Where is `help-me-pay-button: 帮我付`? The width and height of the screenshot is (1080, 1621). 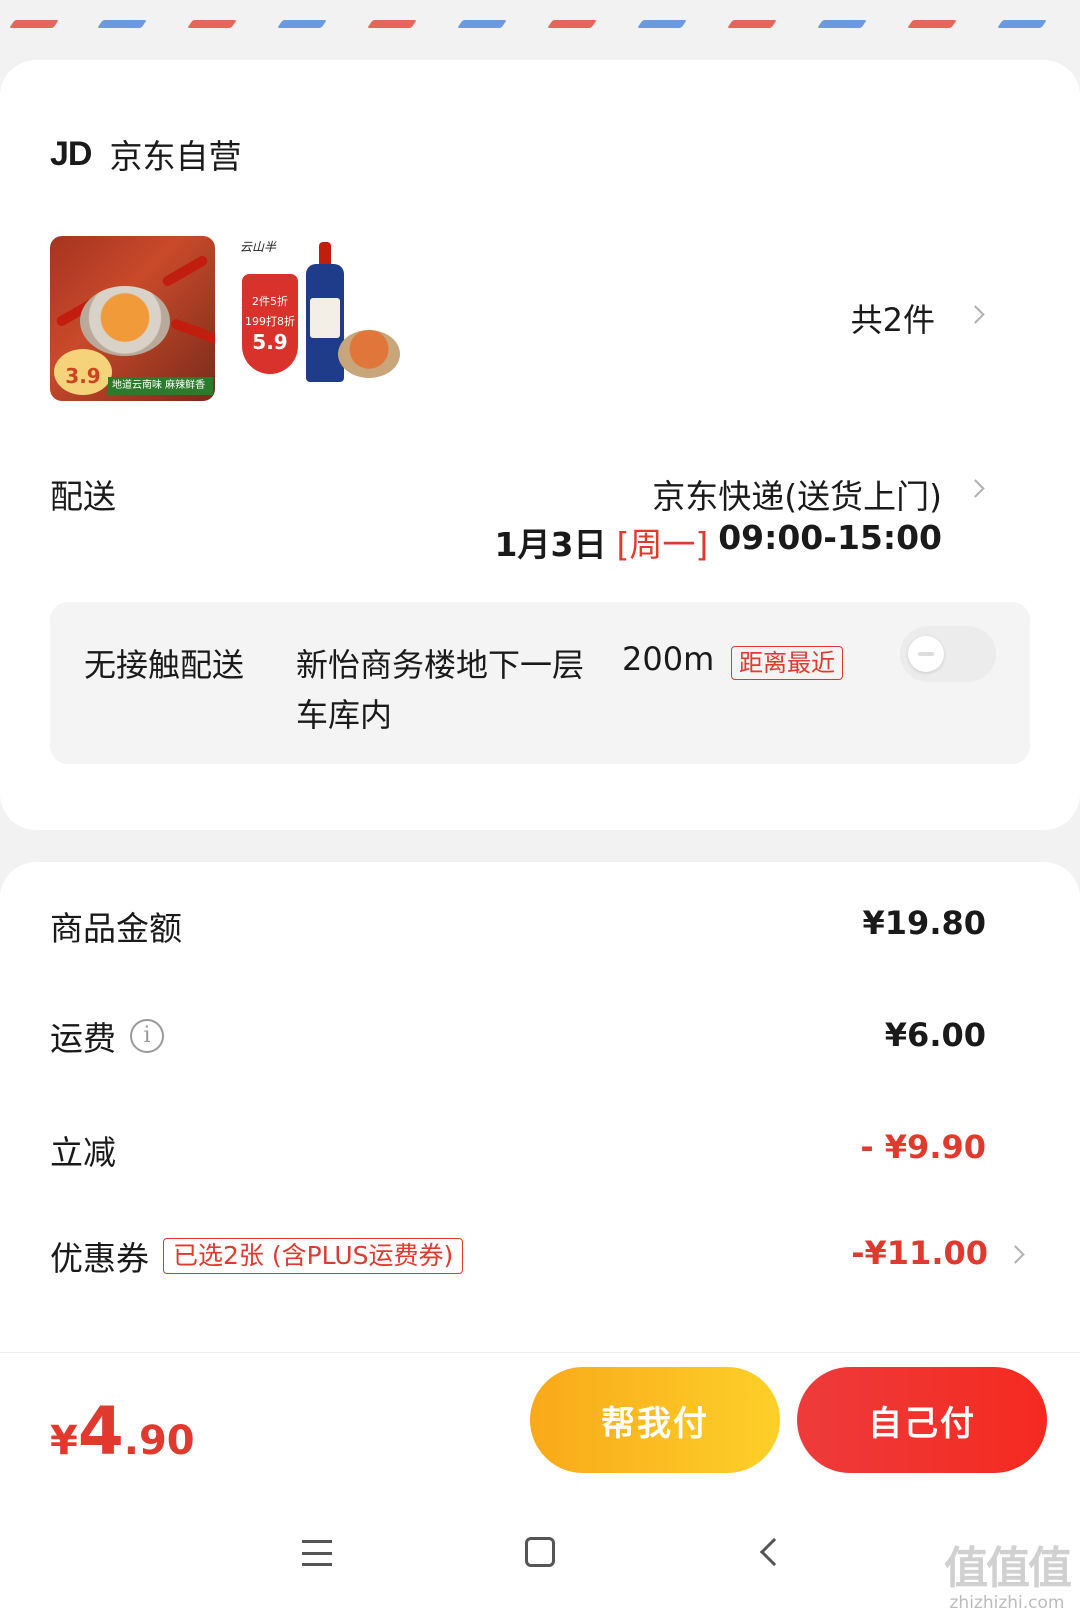
help-me-pay-button: 帮我付 is located at coordinates (655, 1420).